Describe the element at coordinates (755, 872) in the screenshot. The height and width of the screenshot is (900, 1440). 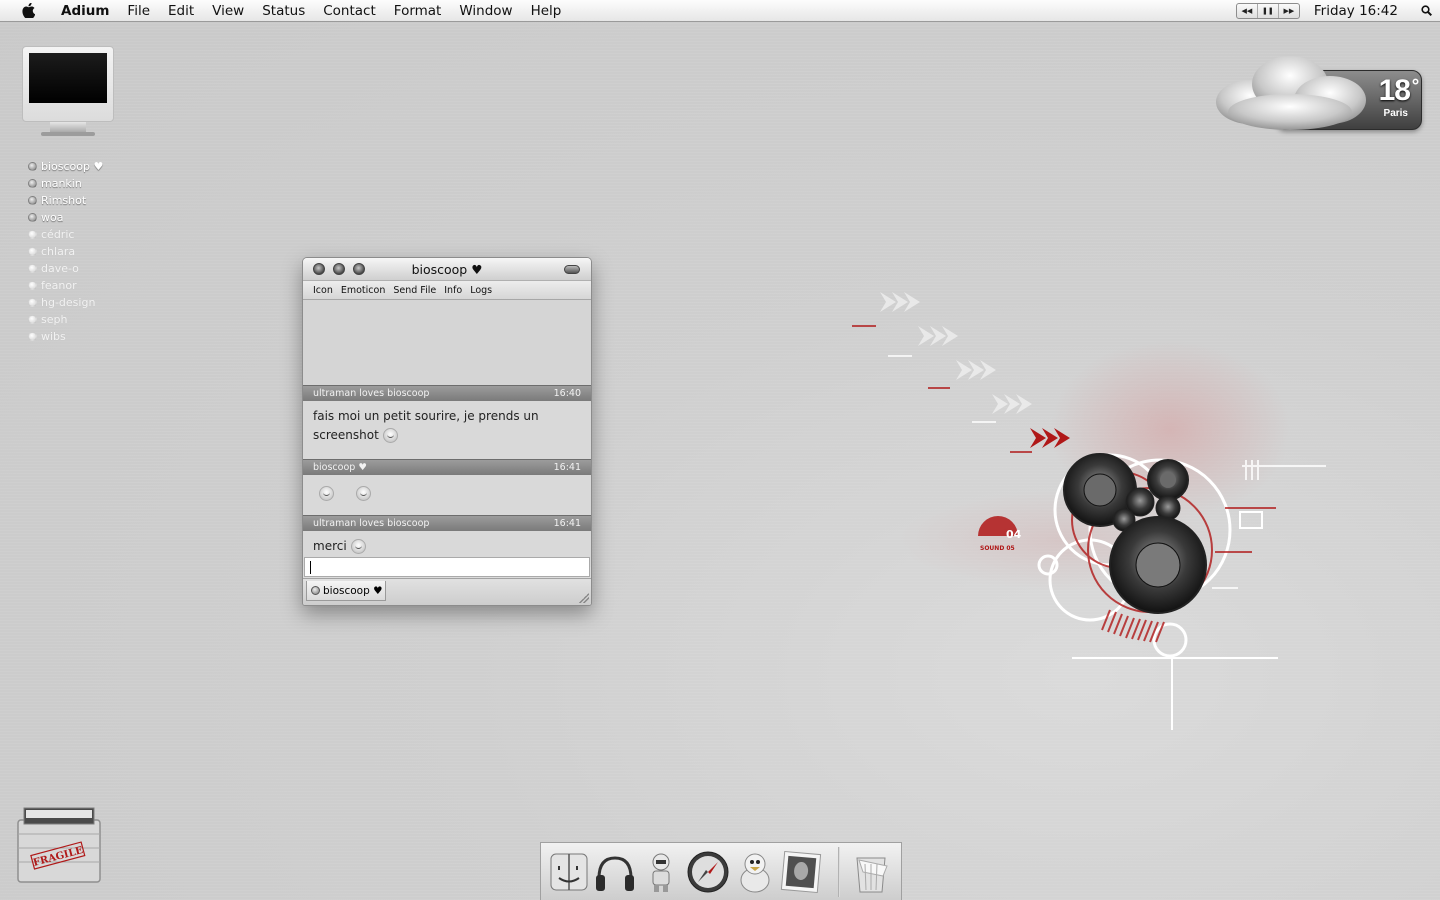
I see `adium-duck-icon` at that location.